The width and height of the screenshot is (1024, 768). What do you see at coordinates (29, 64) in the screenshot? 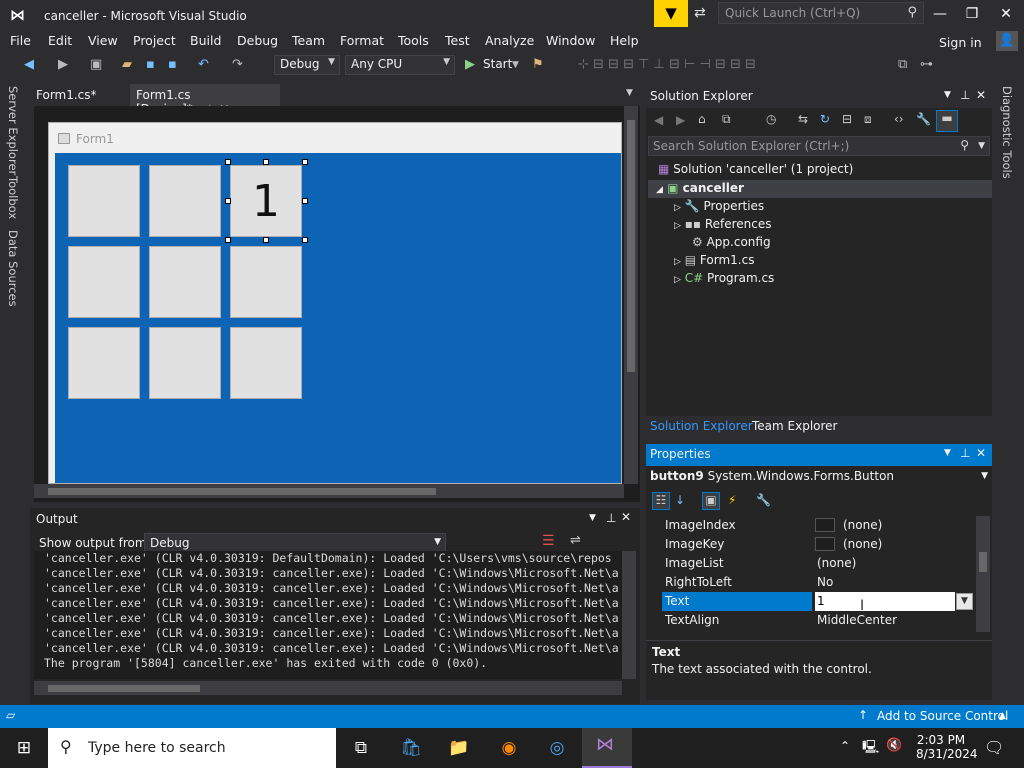
I see `back-icon: ◀` at bounding box center [29, 64].